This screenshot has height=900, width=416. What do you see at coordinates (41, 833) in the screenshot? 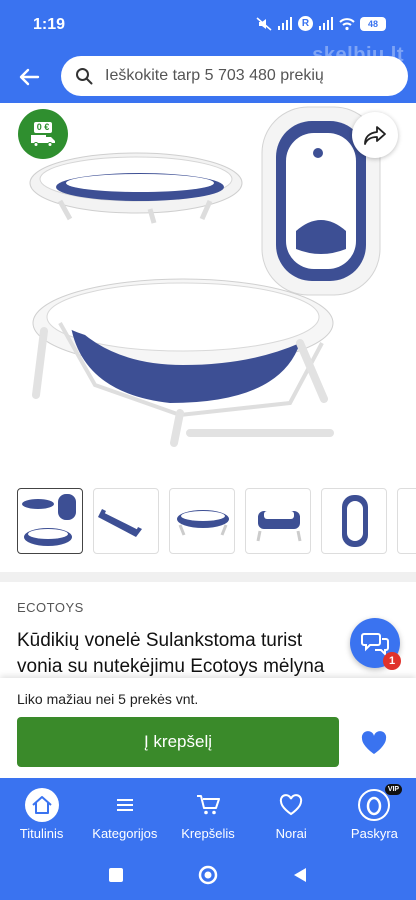
I see `nav-label: Titulinis` at bounding box center [41, 833].